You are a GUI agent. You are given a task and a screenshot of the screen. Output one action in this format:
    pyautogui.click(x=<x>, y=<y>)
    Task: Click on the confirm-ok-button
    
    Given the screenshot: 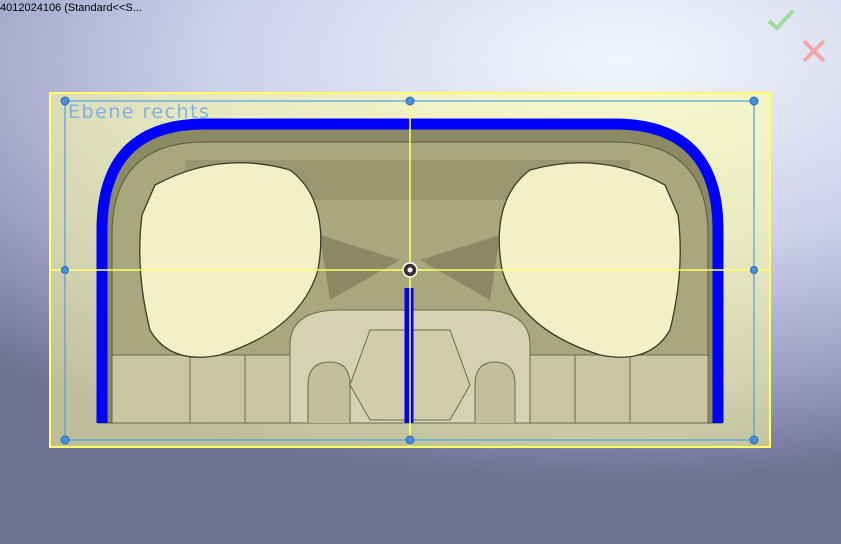 What is the action you would take?
    pyautogui.click(x=781, y=20)
    